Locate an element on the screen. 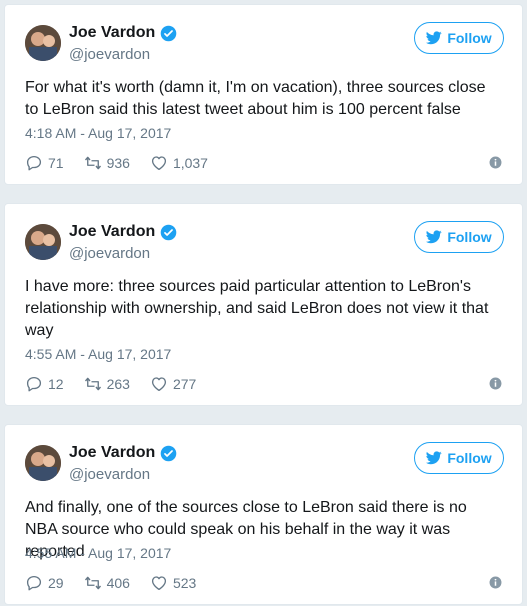 This screenshot has height=606, width=527. like-action: 277 is located at coordinates (173, 384).